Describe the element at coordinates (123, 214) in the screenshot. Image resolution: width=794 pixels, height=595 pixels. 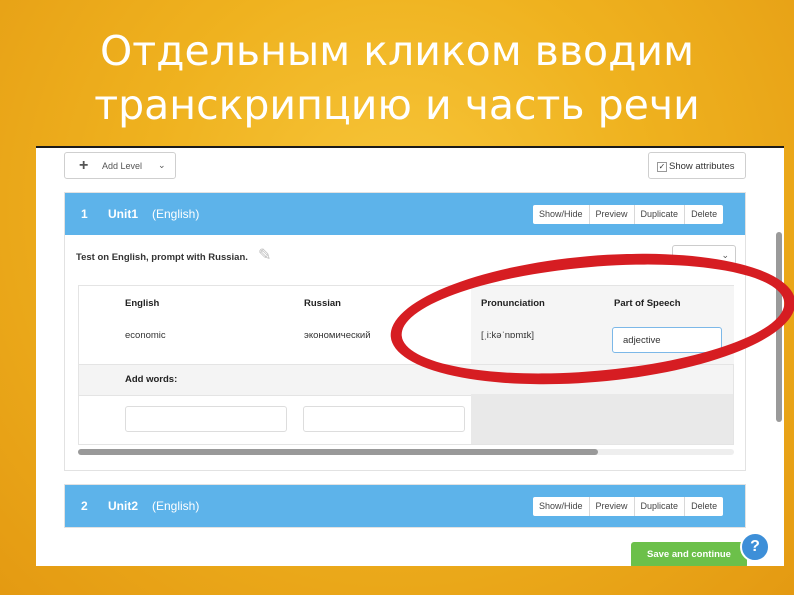
I see `unit-name: Unit1` at that location.